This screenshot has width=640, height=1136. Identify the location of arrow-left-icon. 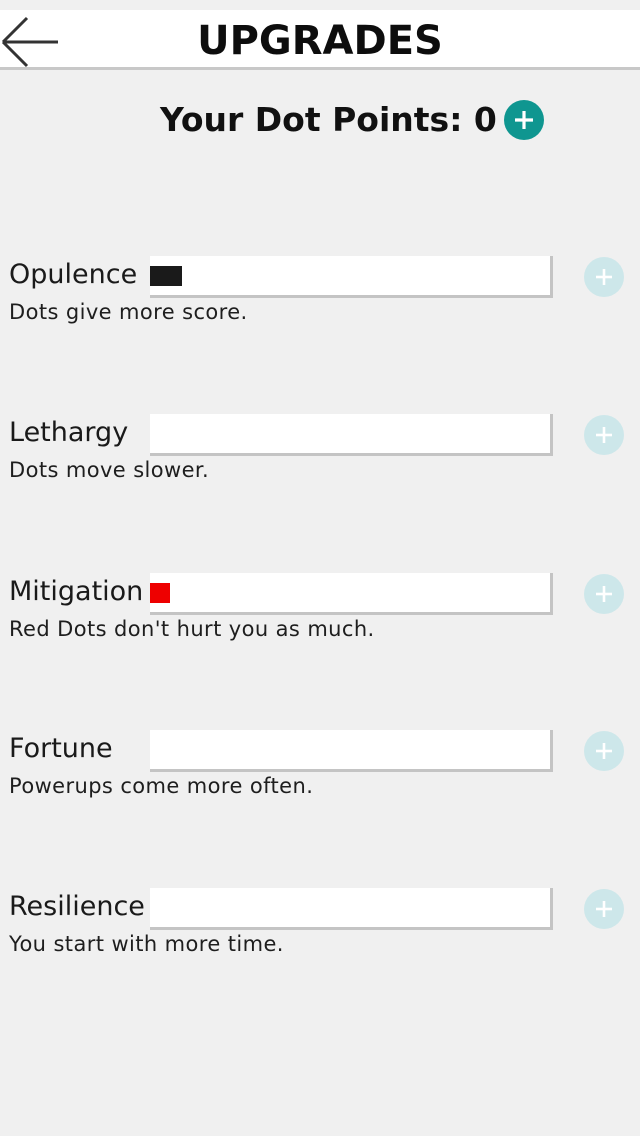
(29, 42).